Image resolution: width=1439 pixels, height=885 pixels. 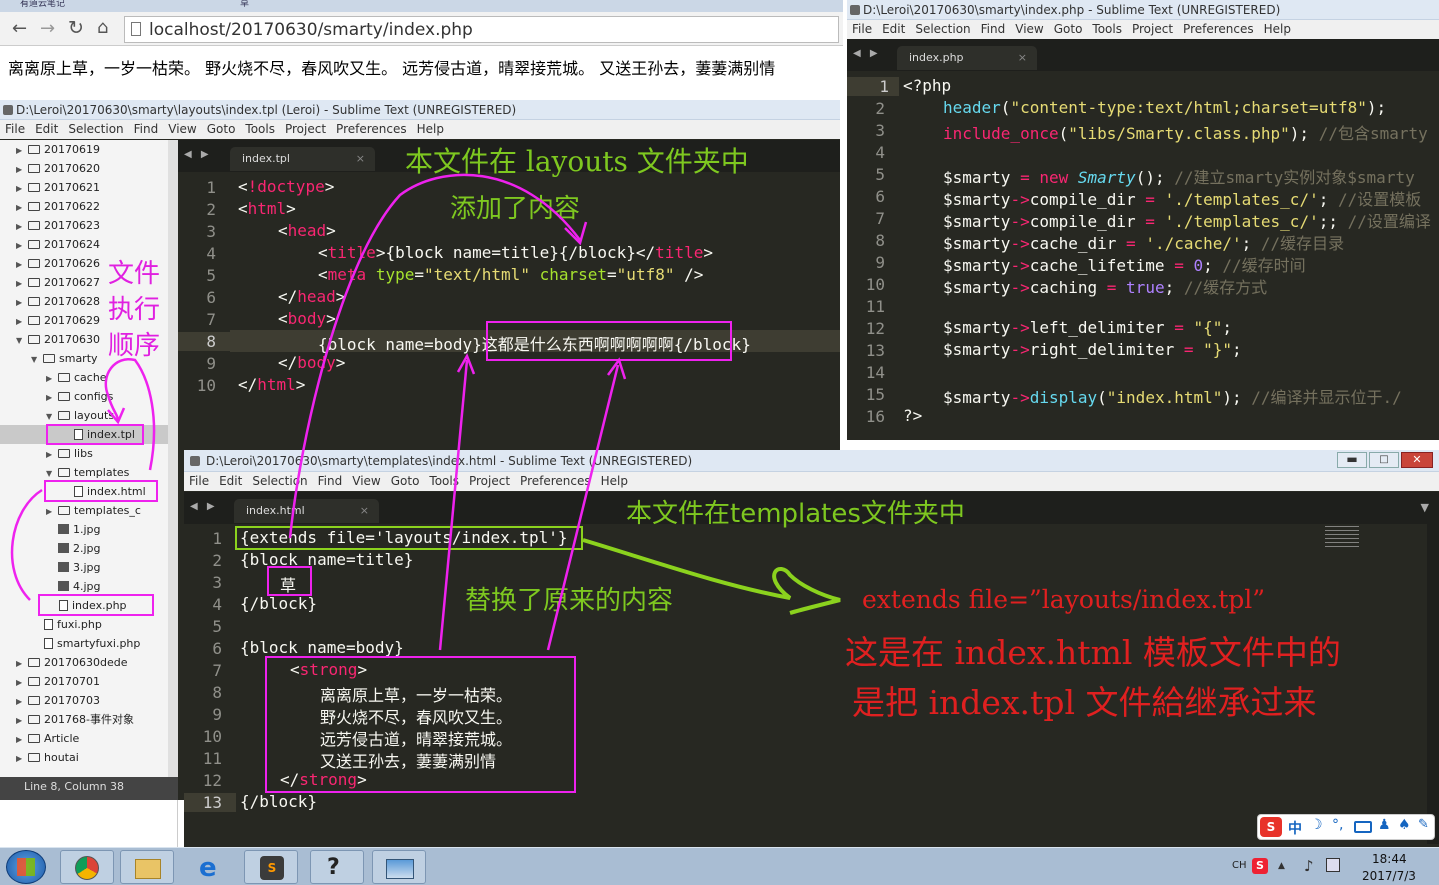 I want to click on taskbar-chrome, so click(x=87, y=867).